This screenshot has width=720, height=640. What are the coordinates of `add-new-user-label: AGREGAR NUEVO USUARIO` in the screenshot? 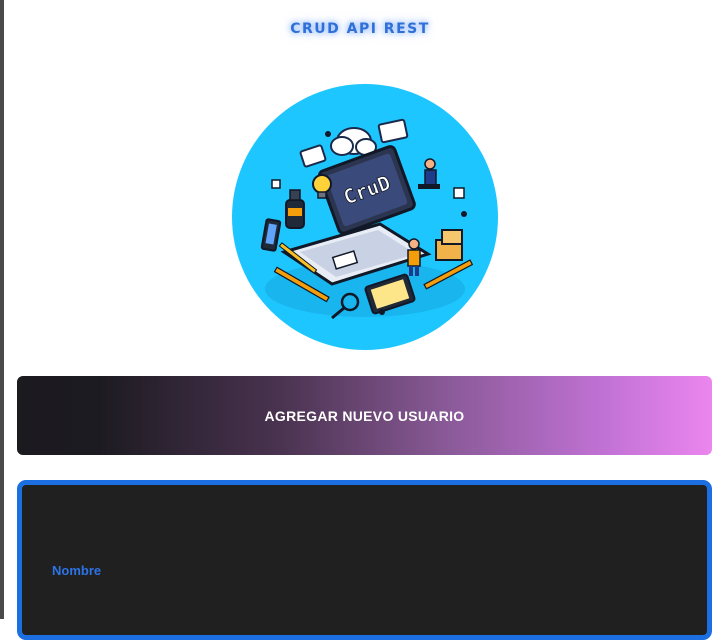 It's located at (364, 415).